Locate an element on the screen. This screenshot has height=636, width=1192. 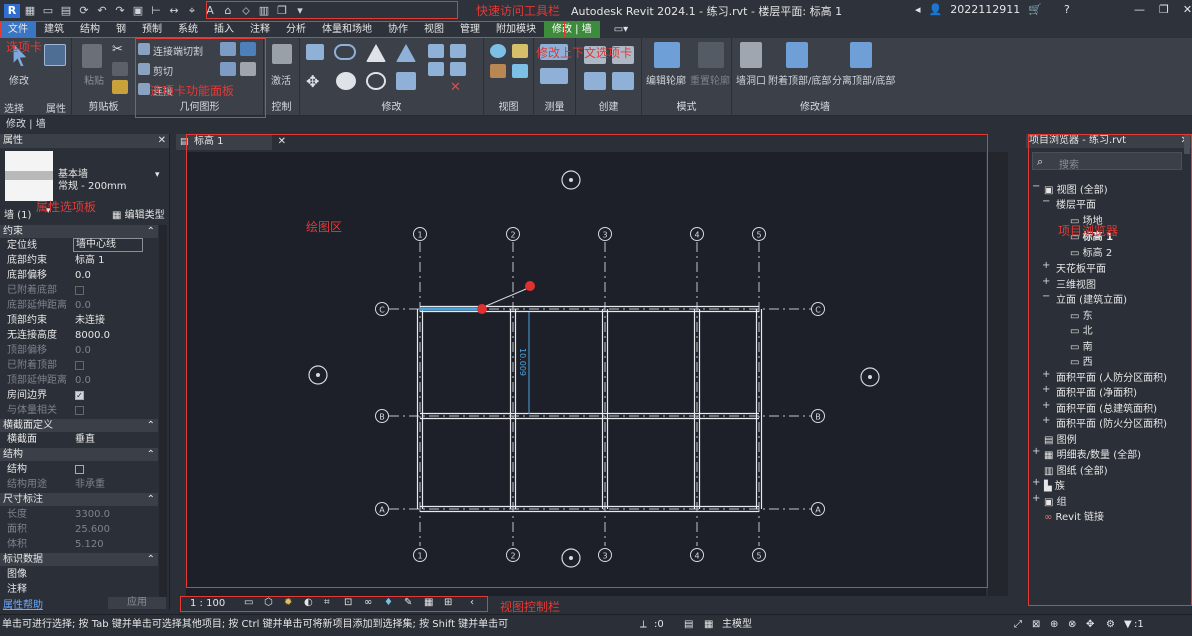
activate-icon is located at coordinates (282, 54).